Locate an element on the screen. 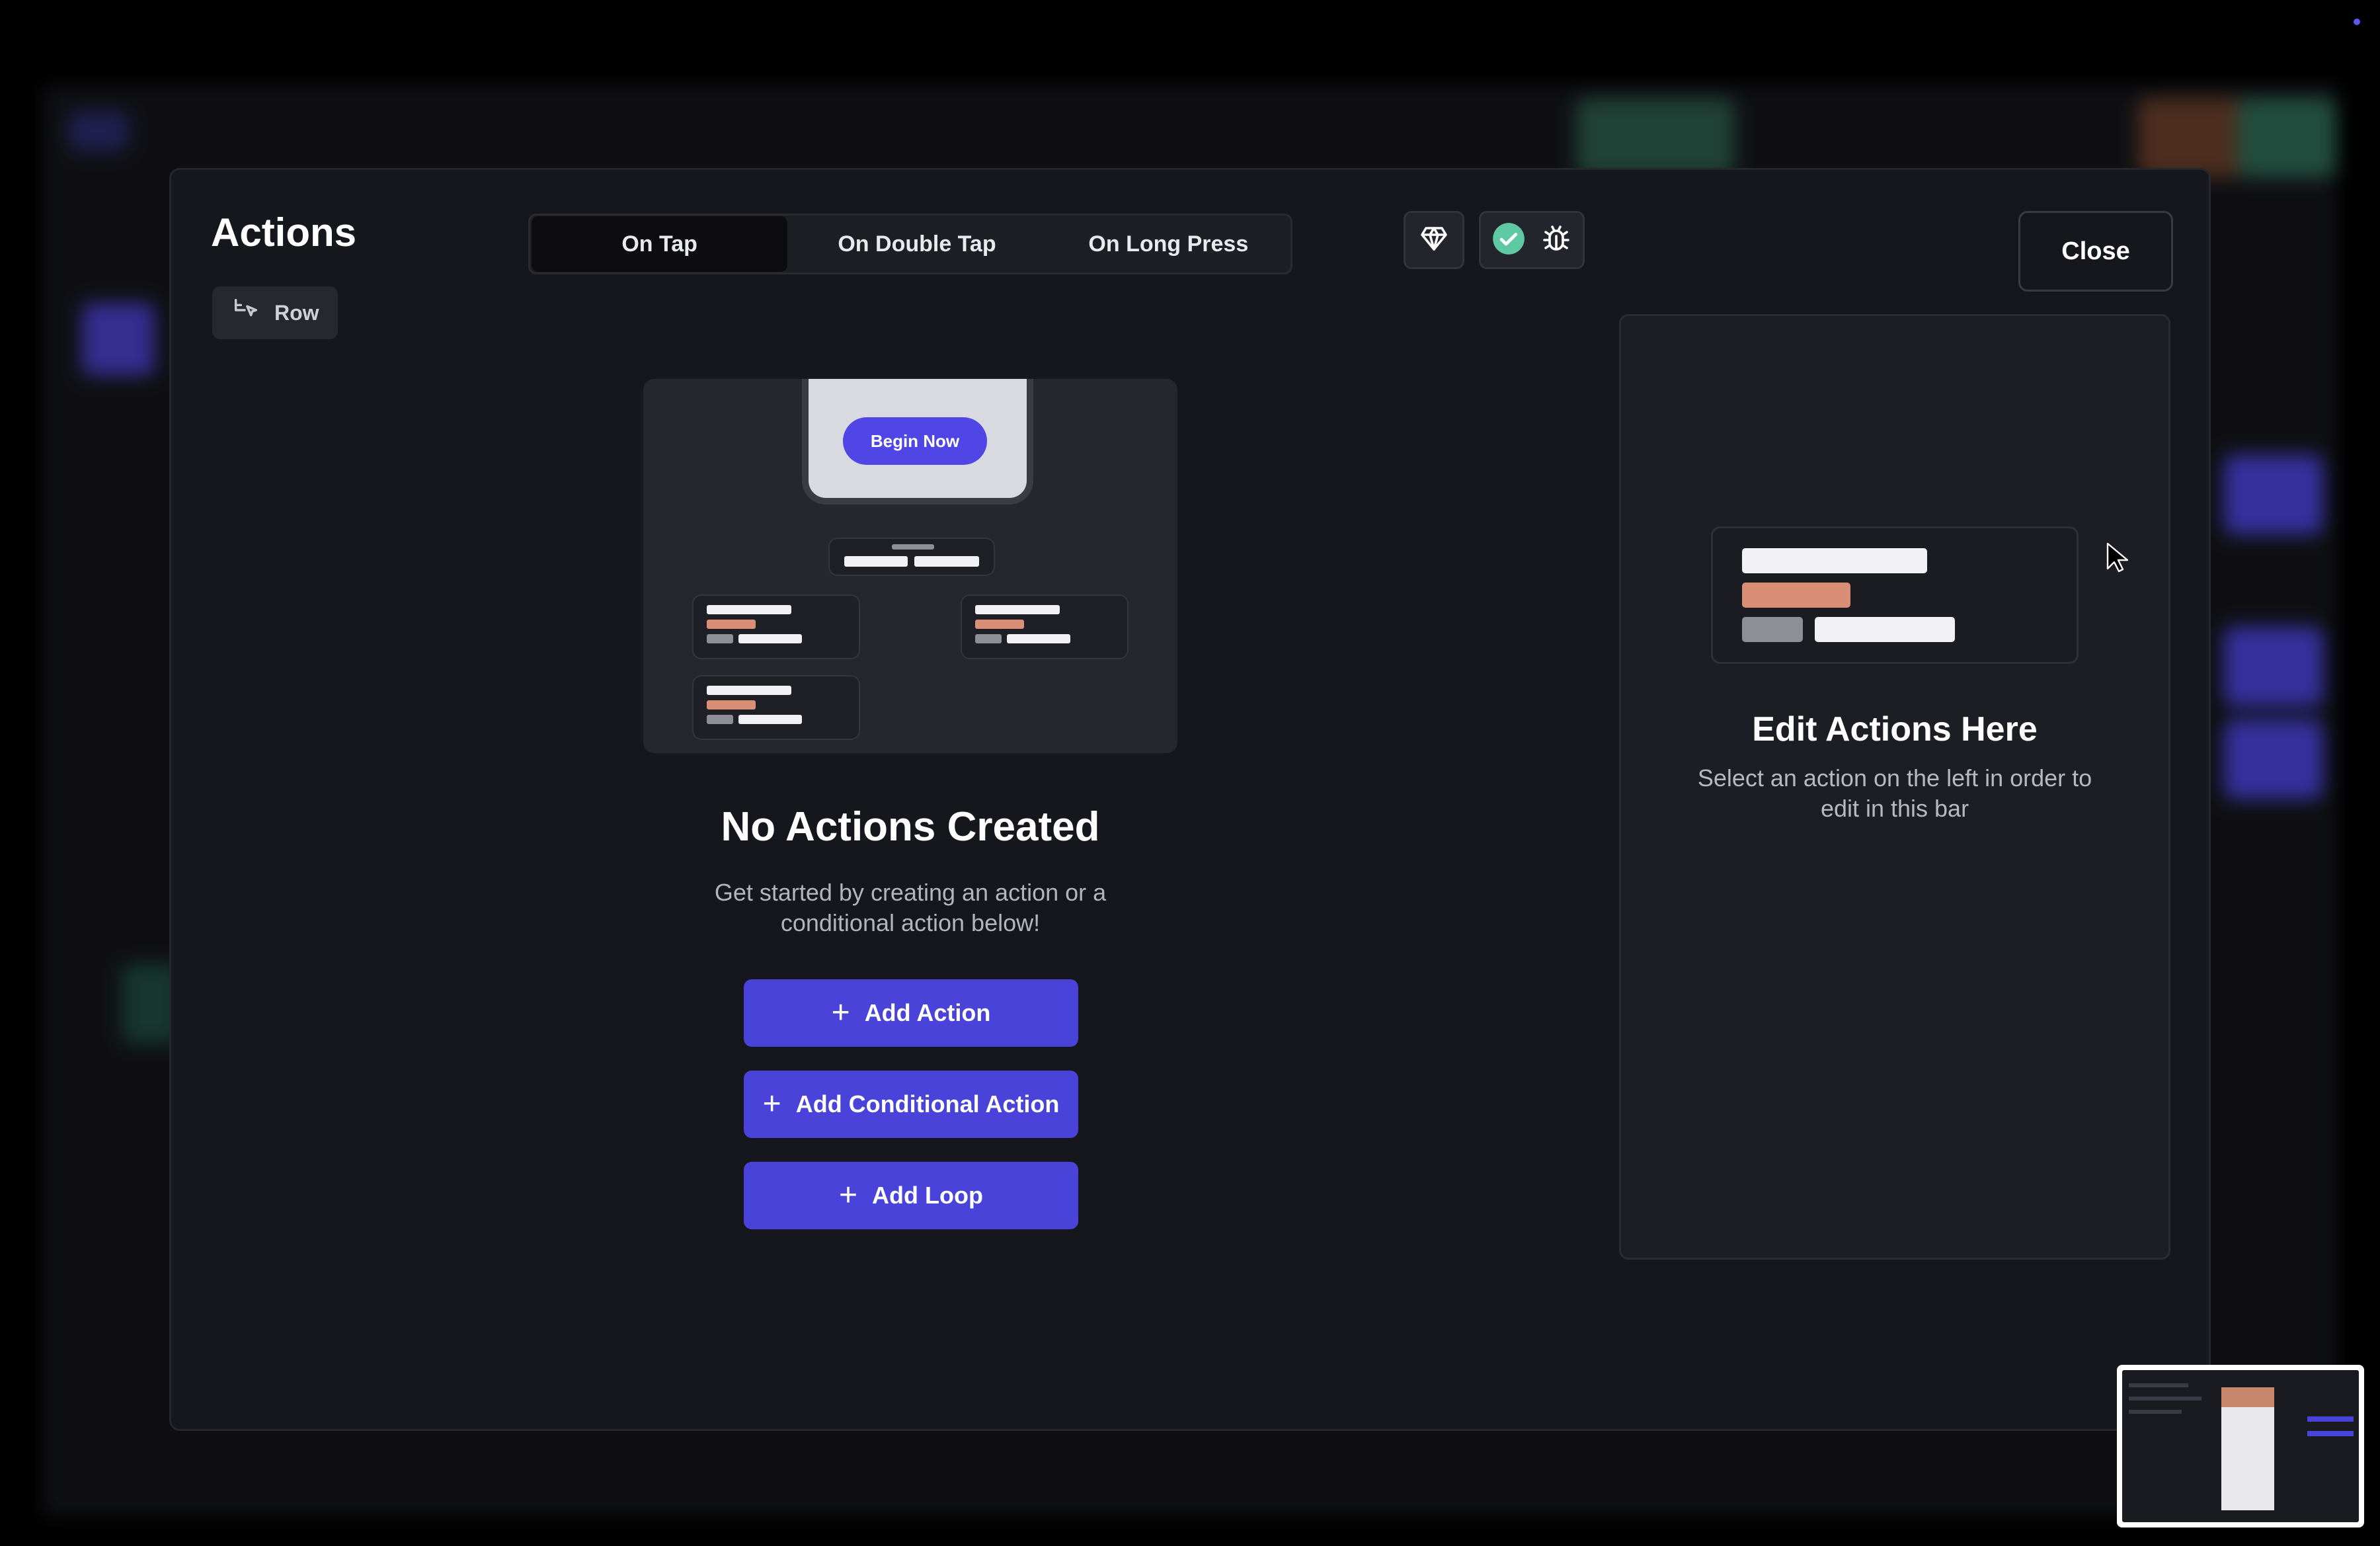  modal-title: Actions is located at coordinates (284, 232).